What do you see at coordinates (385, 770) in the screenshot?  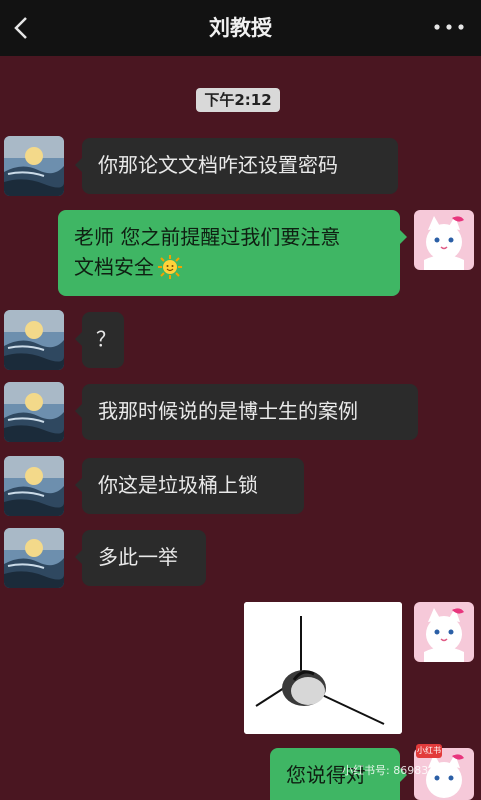 I see `watermark-text: 小红书号: 86983` at bounding box center [385, 770].